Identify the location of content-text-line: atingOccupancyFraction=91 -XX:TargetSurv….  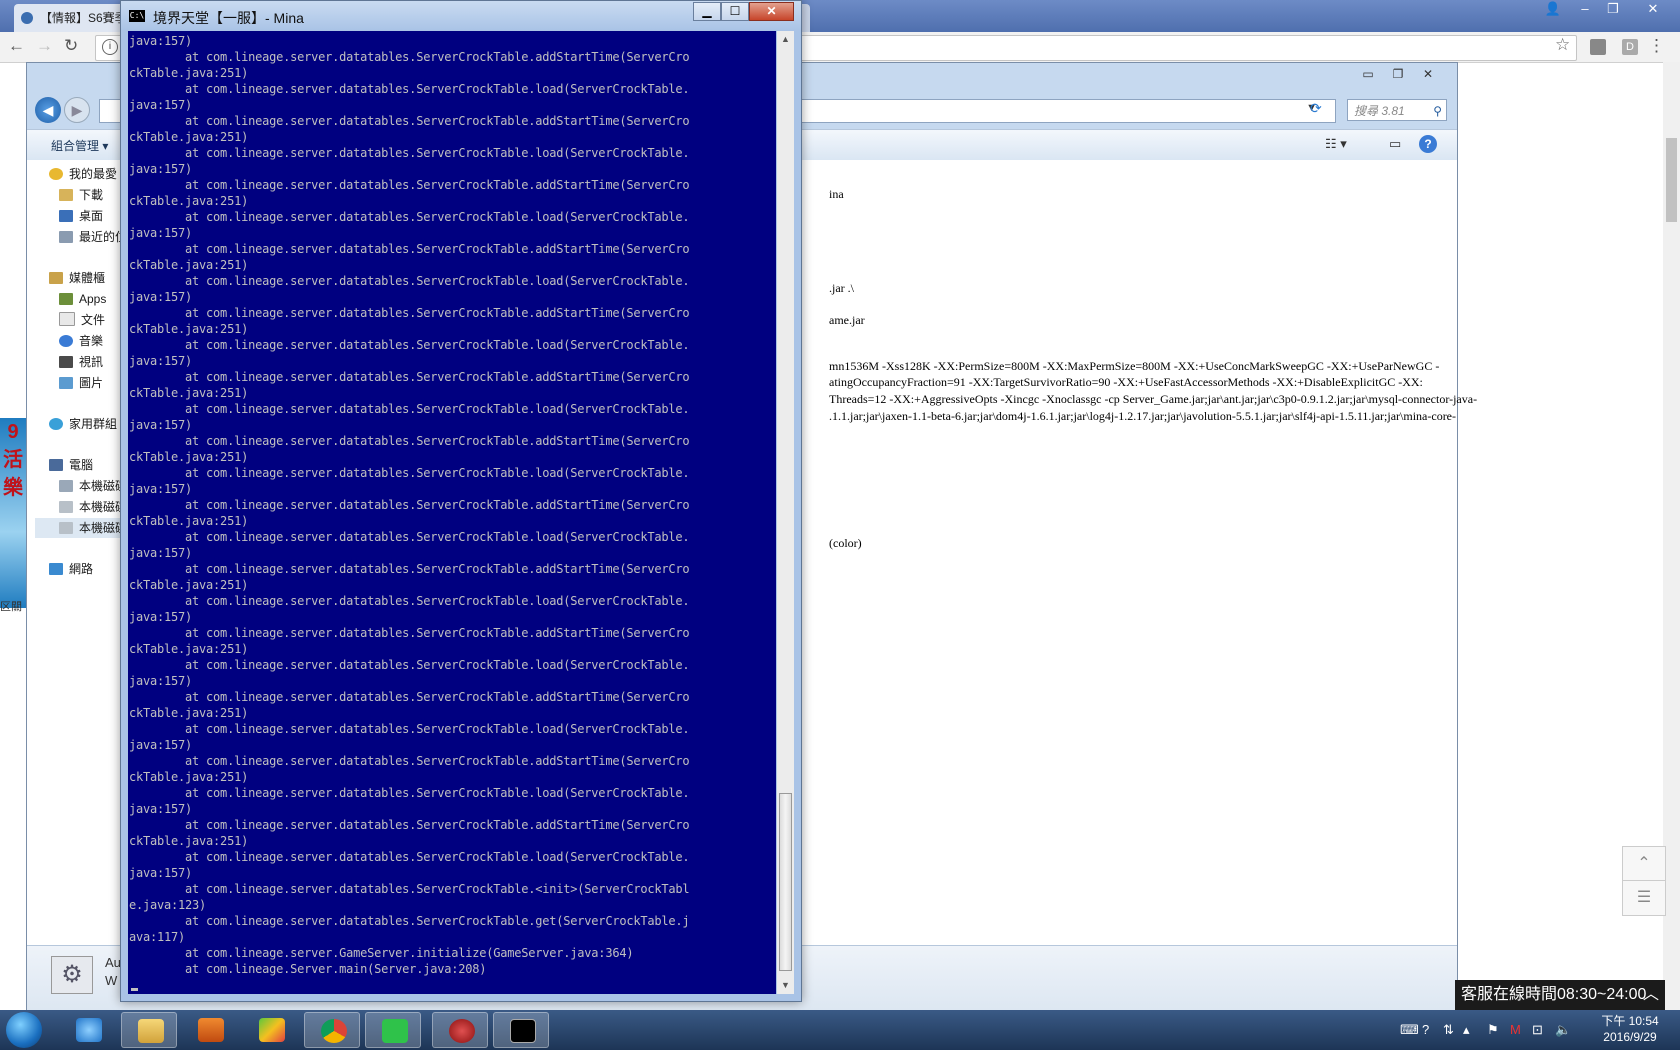
(1126, 382).